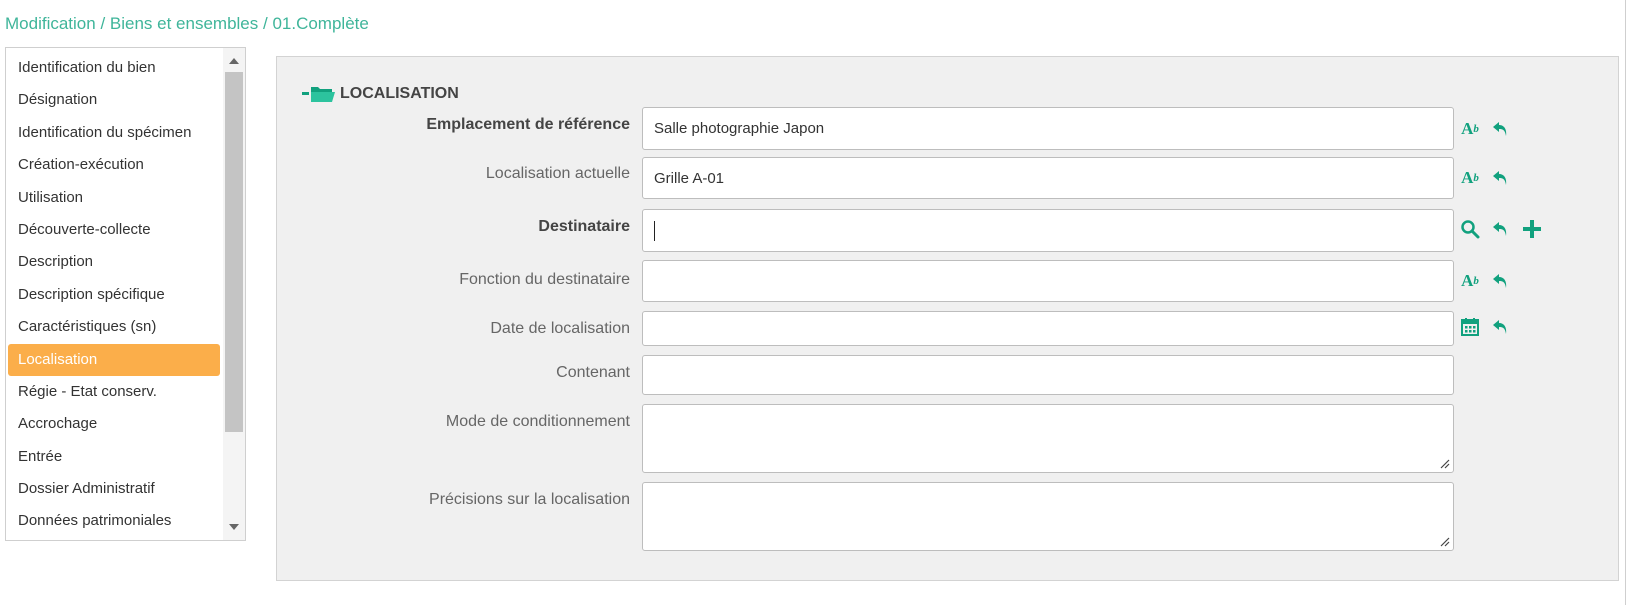 This screenshot has height=605, width=1634. What do you see at coordinates (689, 178) in the screenshot?
I see `localisation-actuelle-value: Grille A-01` at bounding box center [689, 178].